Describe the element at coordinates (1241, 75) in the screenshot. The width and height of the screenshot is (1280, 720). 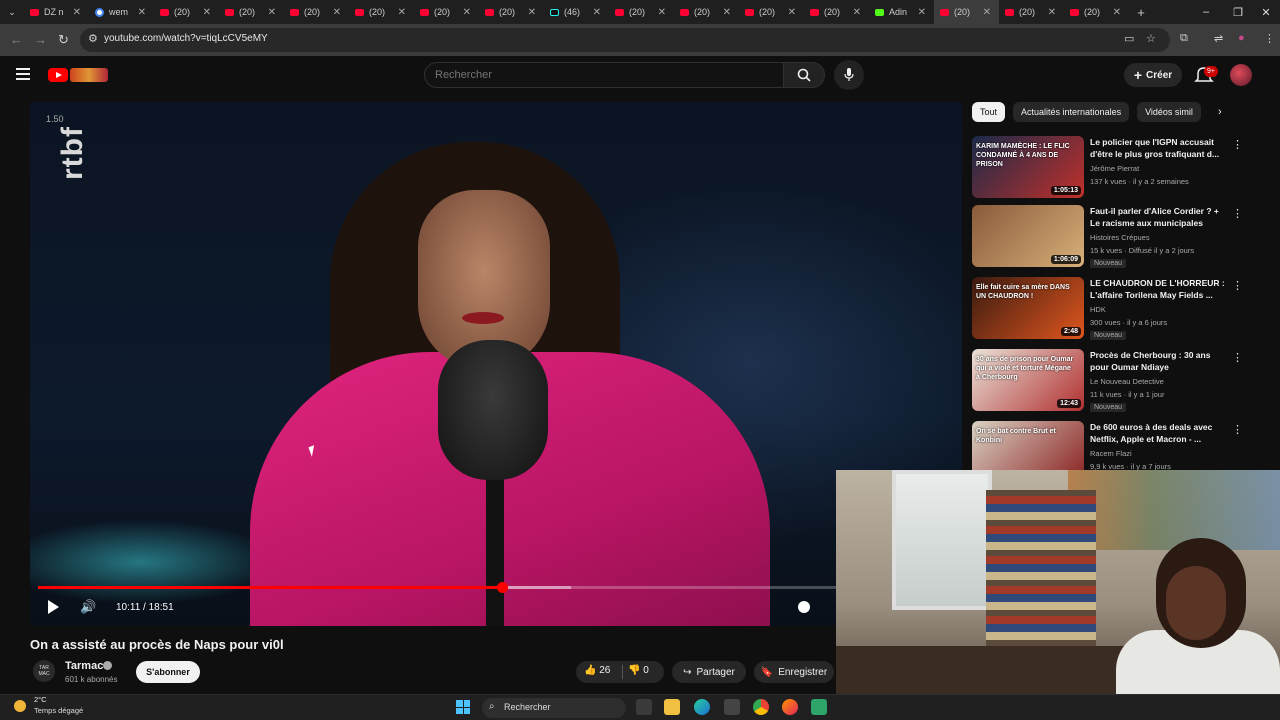
I see `account-avatar` at that location.